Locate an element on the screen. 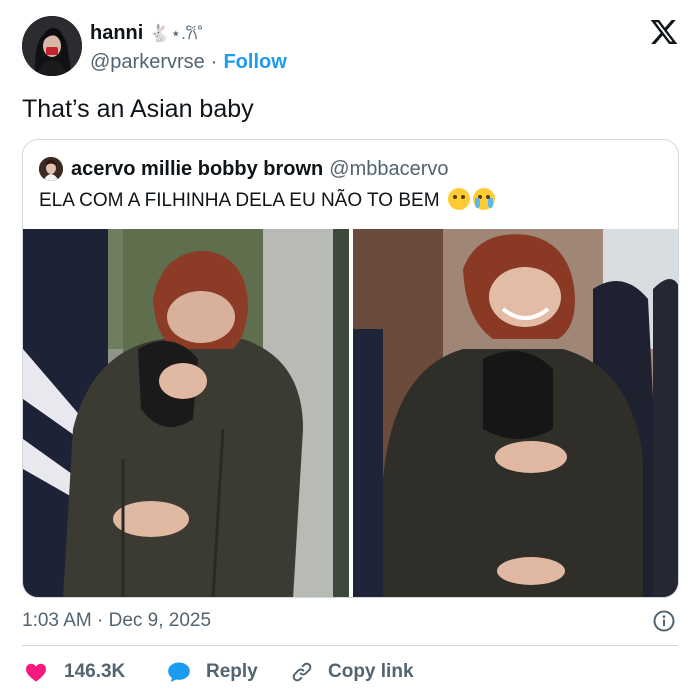 The width and height of the screenshot is (700, 700). action-bar: 146.3K Reply Copy link is located at coordinates (350, 672).